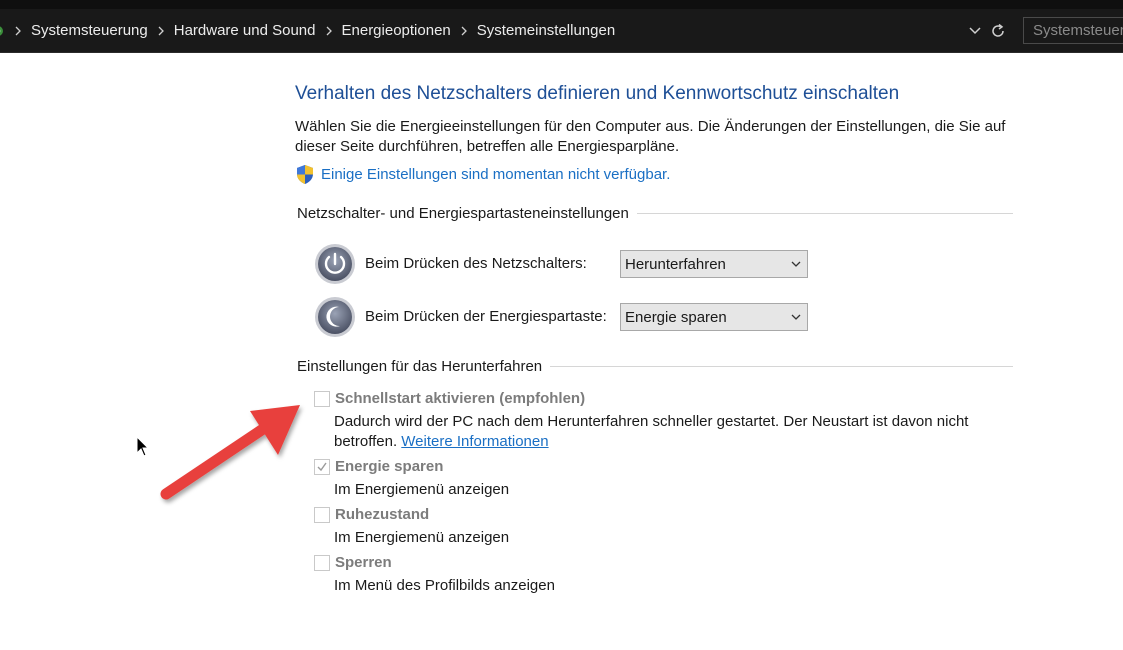 This screenshot has height=650, width=1123. What do you see at coordinates (561, 4) in the screenshot?
I see `window-top-strip` at bounding box center [561, 4].